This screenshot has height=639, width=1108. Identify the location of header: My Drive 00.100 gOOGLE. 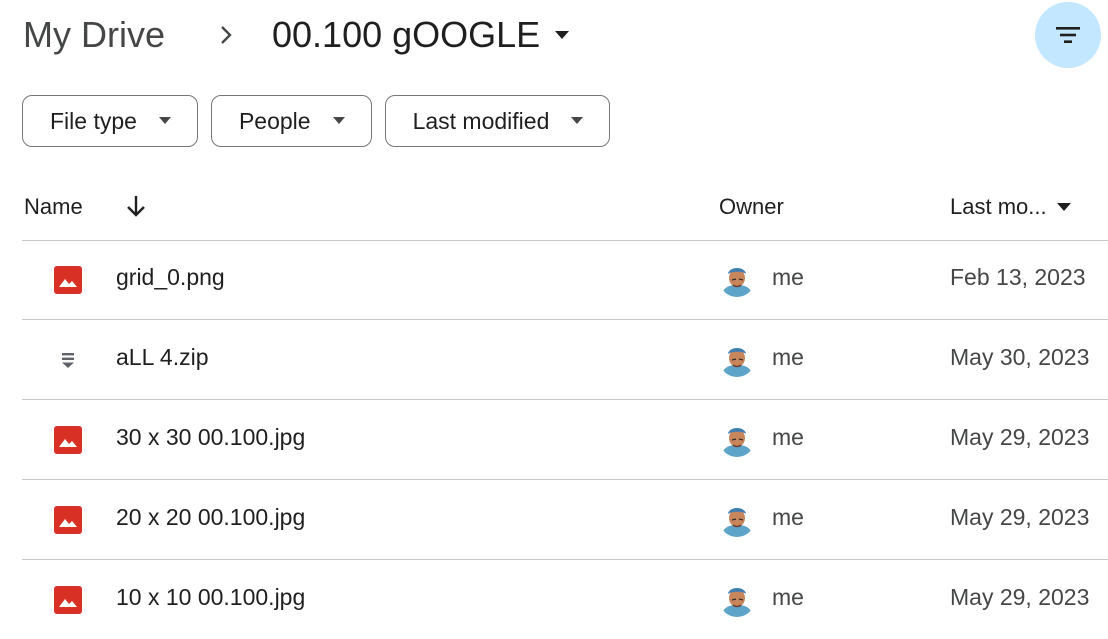
(554, 40).